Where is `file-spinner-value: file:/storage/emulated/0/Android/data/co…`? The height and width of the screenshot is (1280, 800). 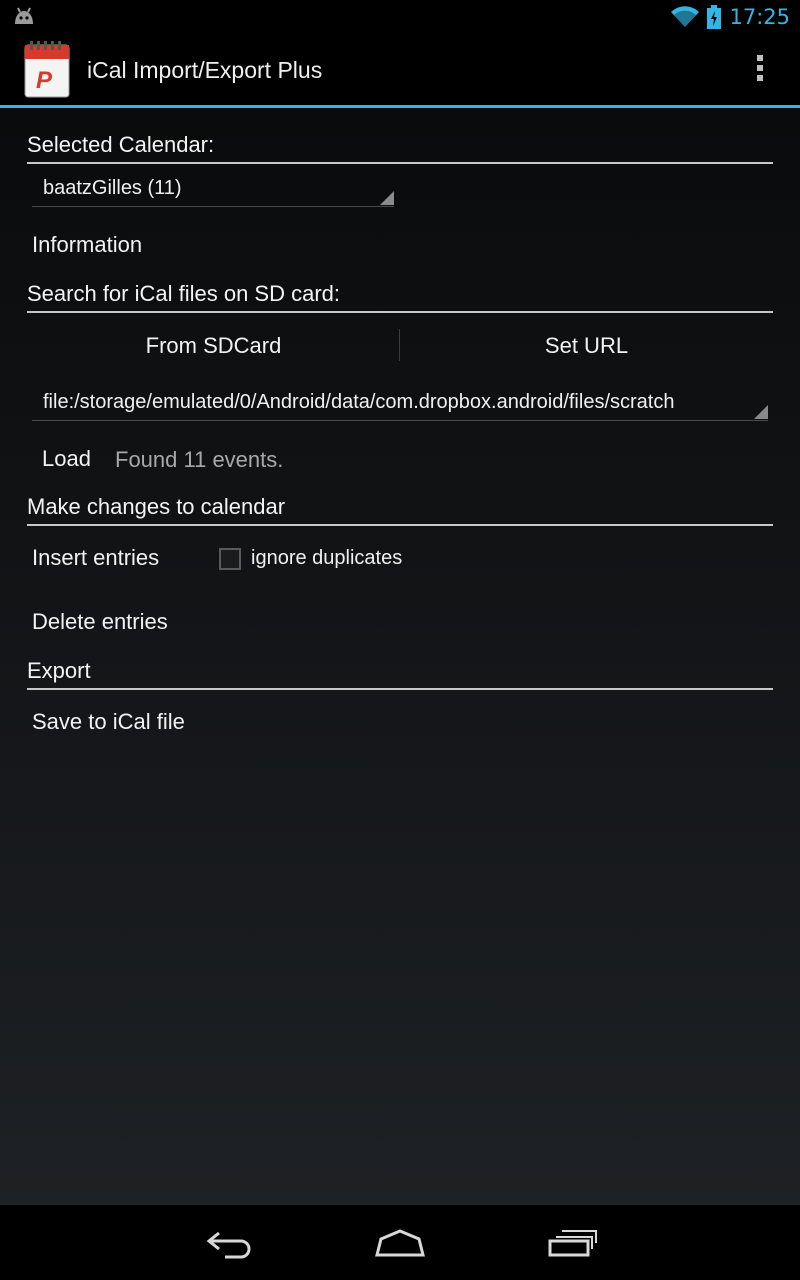
file-spinner-value: file:/storage/emulated/0/Android/data/co… is located at coordinates (359, 402).